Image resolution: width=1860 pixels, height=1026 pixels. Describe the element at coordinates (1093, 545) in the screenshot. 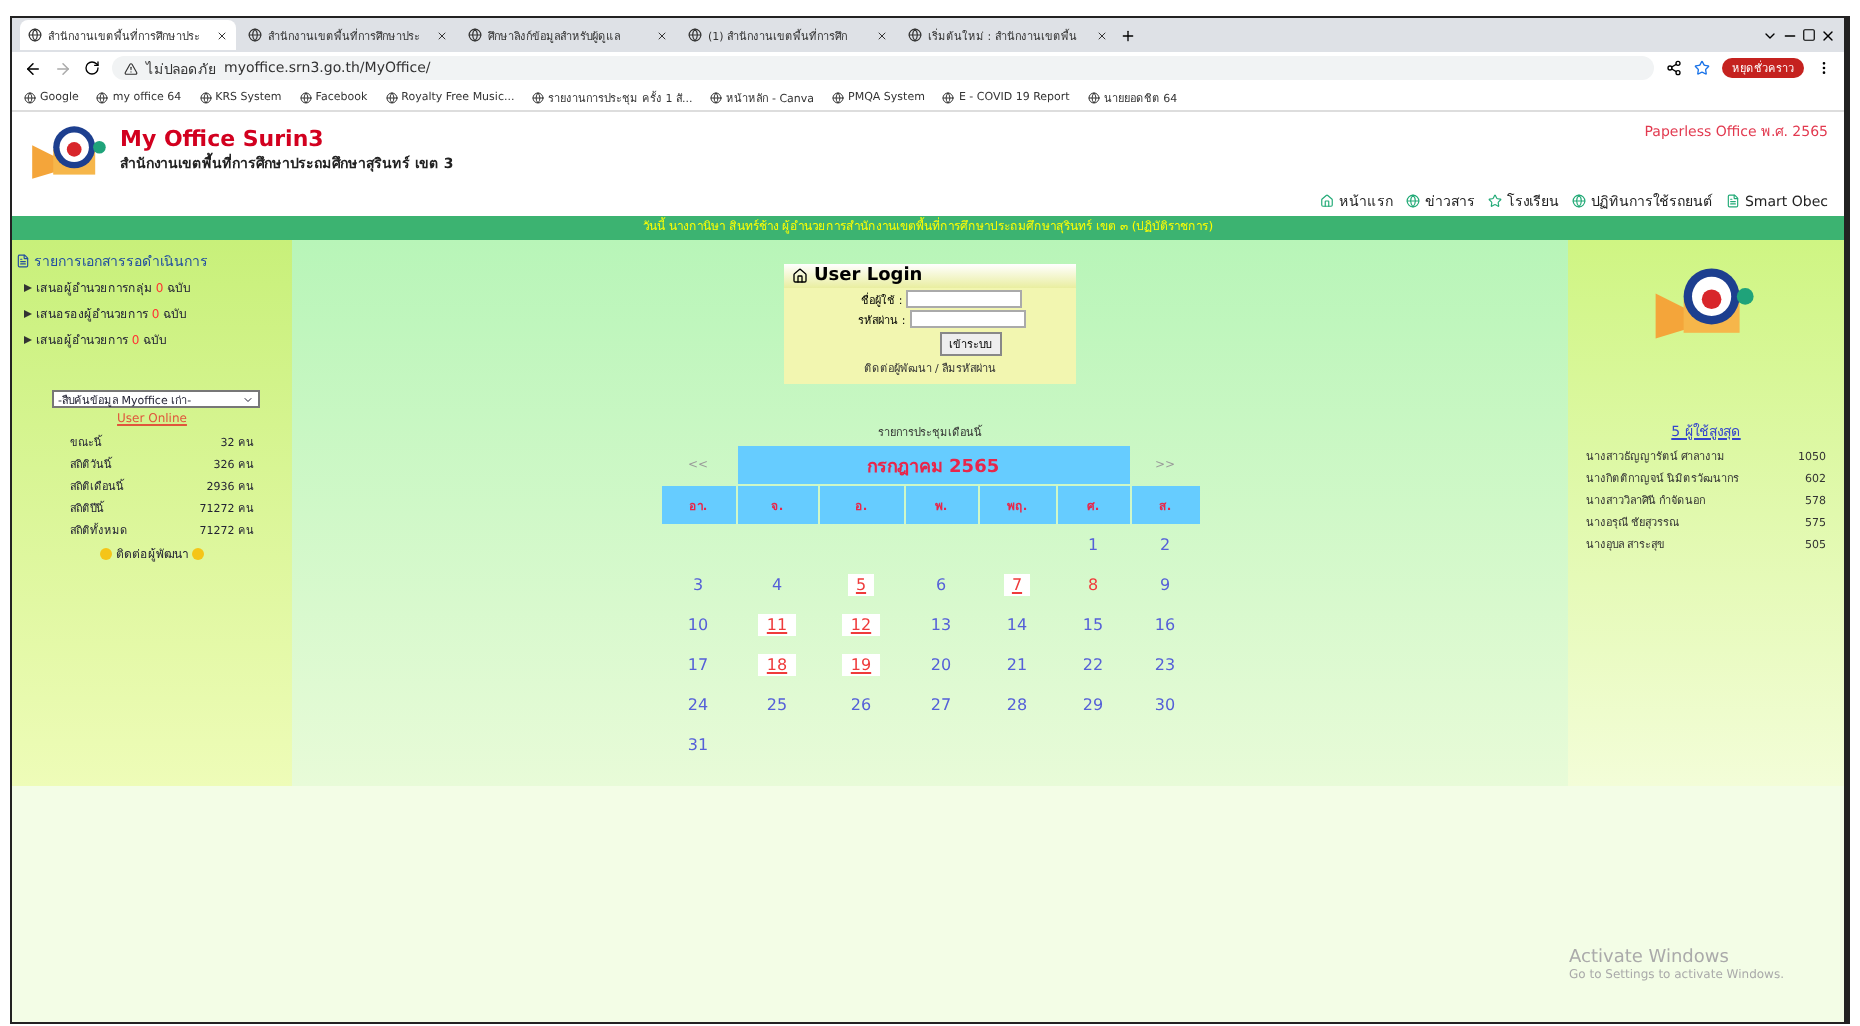

I see `calendar-day: 1` at that location.